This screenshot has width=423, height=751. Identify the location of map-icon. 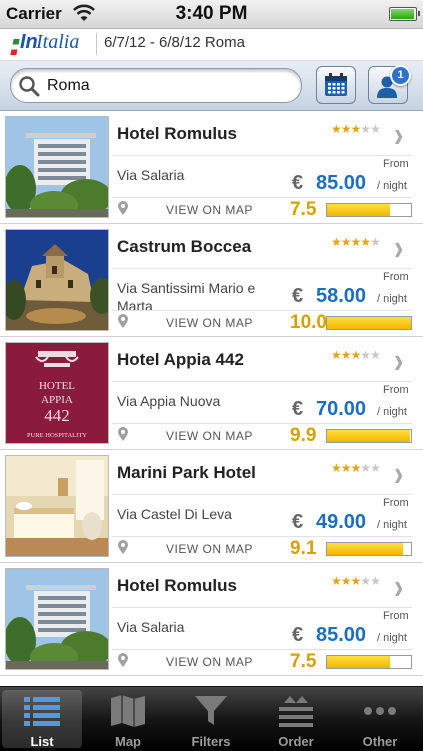
(128, 711).